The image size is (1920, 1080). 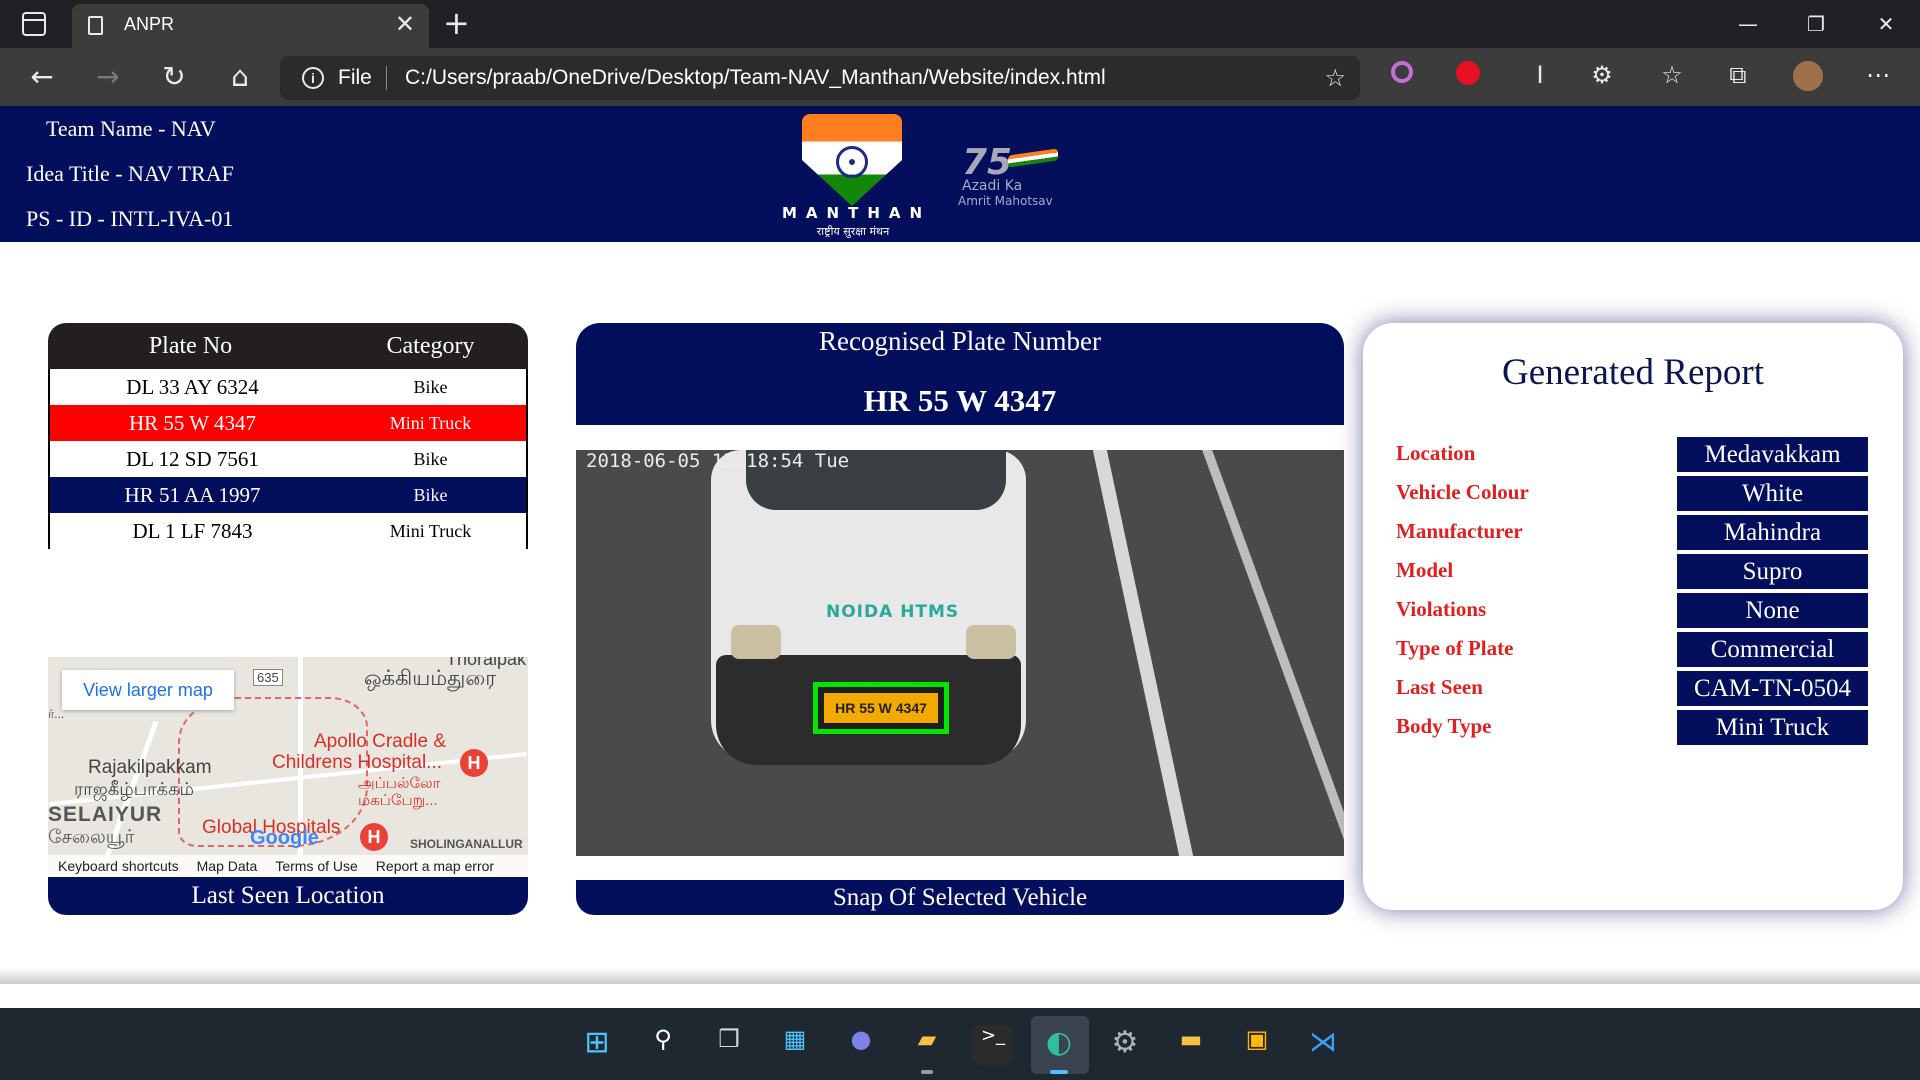 What do you see at coordinates (192, 494) in the screenshot?
I see `plate-cell: HR 51 AA 1997` at bounding box center [192, 494].